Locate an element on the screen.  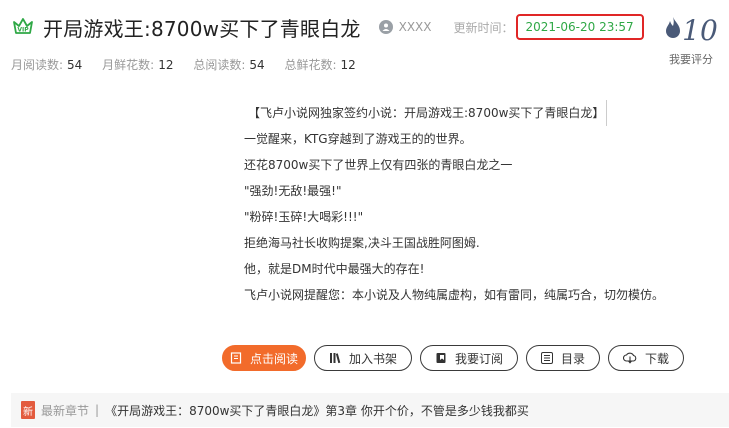
add-to-shelf-button: 加入书架 is located at coordinates (363, 358).